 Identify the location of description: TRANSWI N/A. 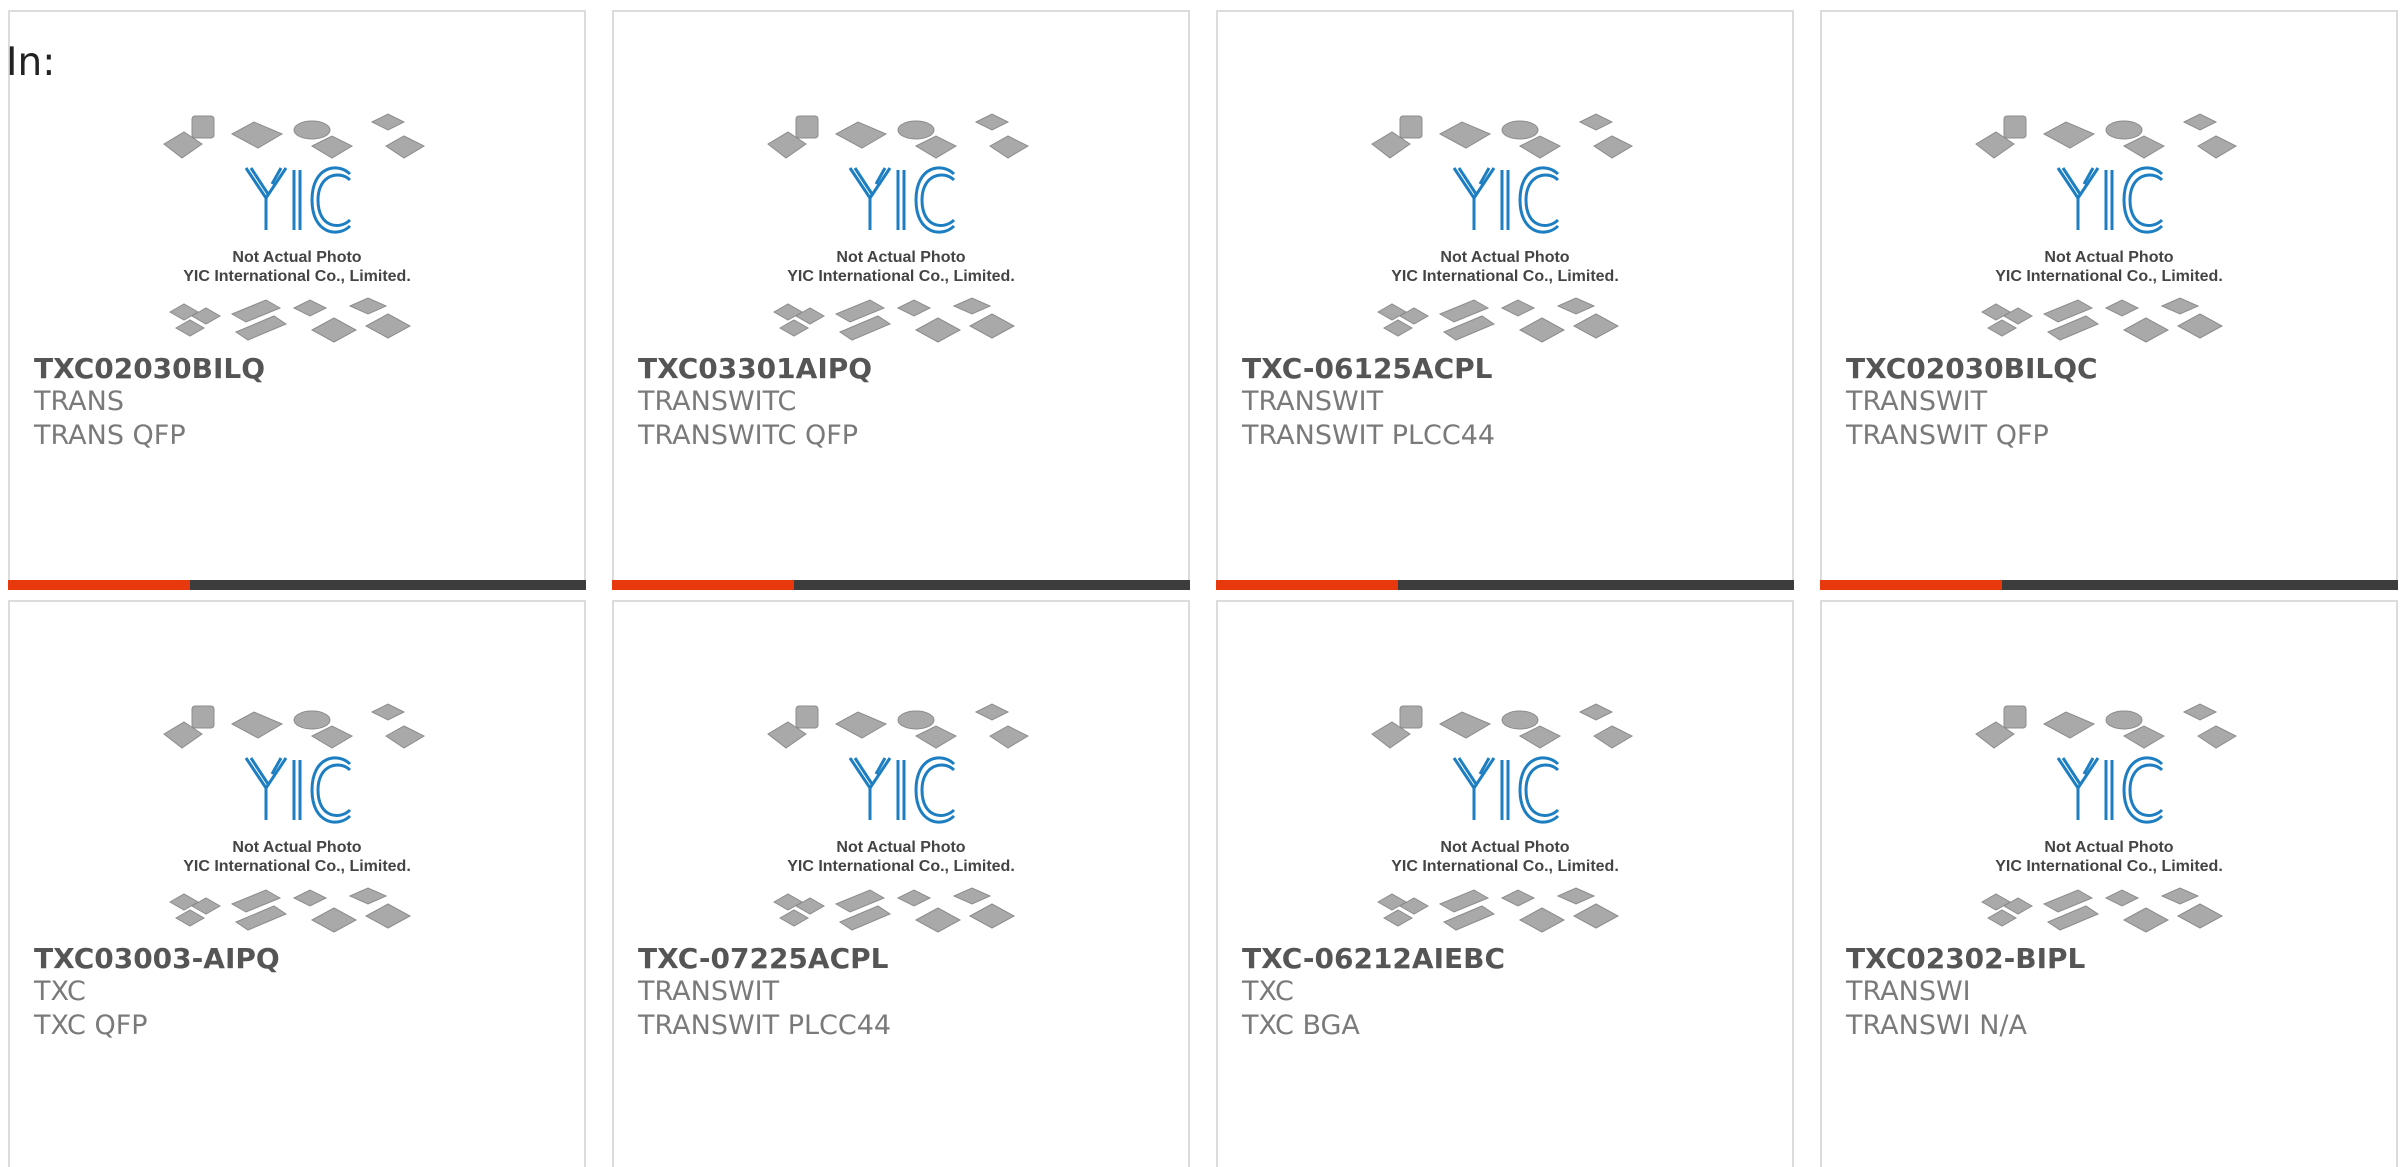
(1936, 1025).